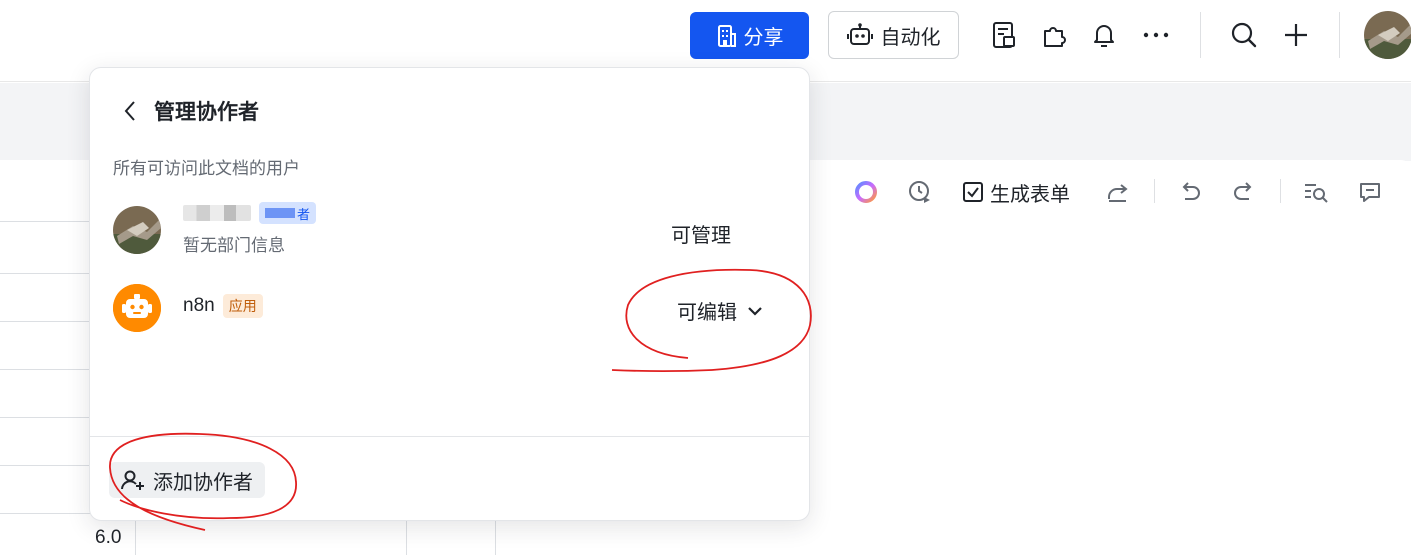  I want to click on add-collaborator-button: 添加协作者, so click(187, 480).